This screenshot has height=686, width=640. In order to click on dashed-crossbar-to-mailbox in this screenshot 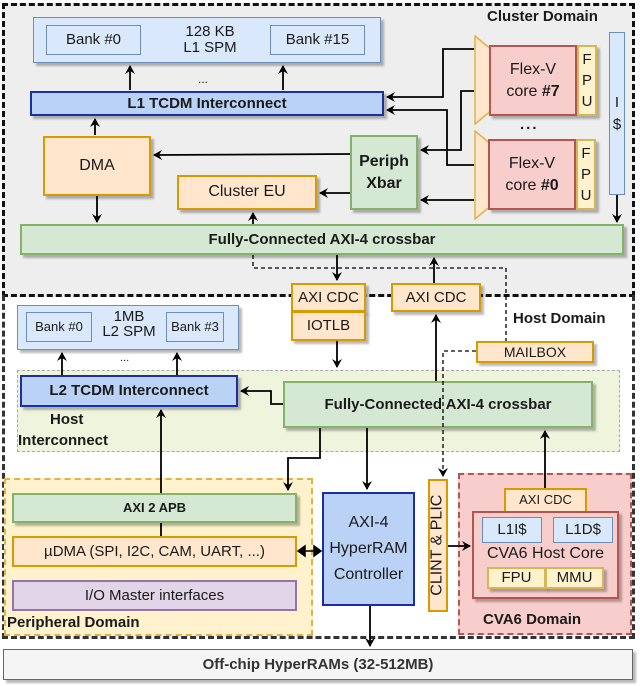, I will do `click(379, 298)`.